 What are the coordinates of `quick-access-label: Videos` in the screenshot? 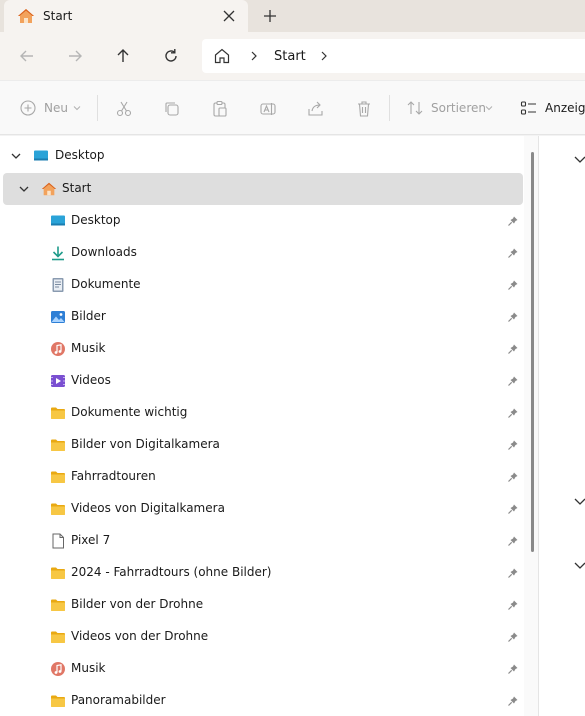 It's located at (91, 380).